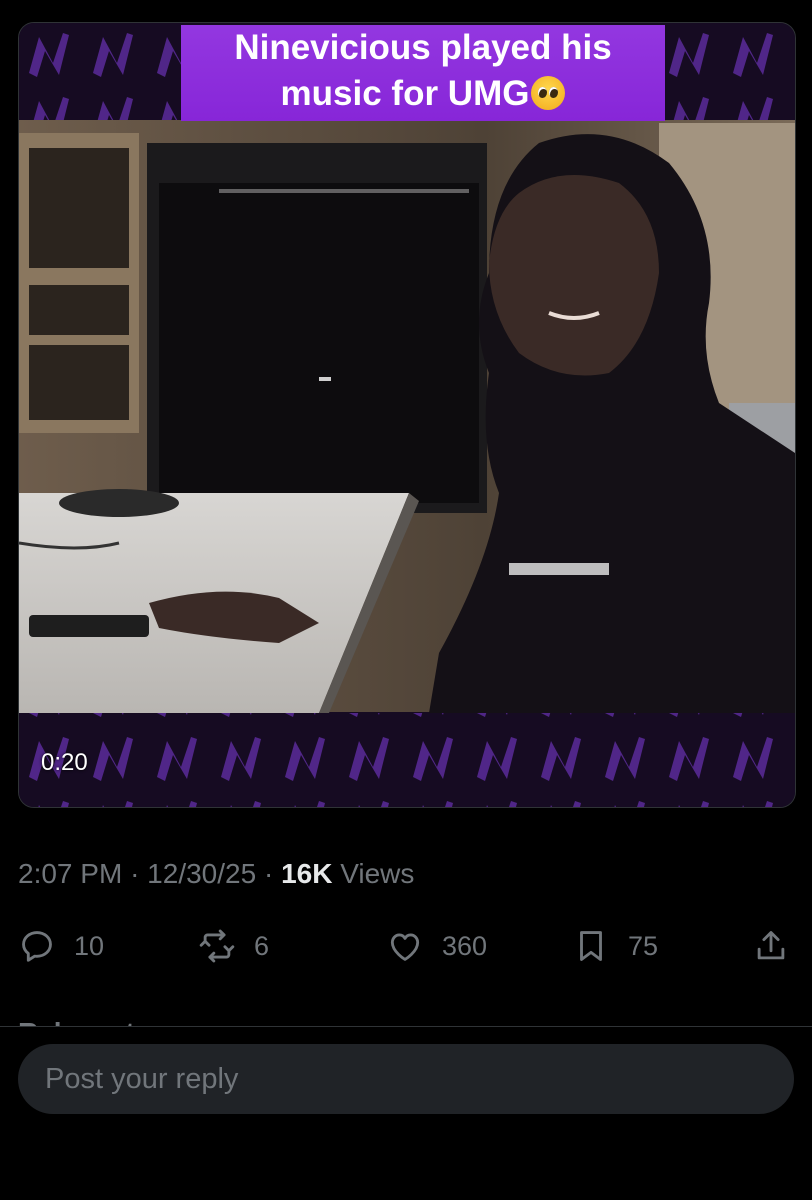  I want to click on post-meta: 2:07 PM · 12/30/25 · 16K Views, so click(216, 874).